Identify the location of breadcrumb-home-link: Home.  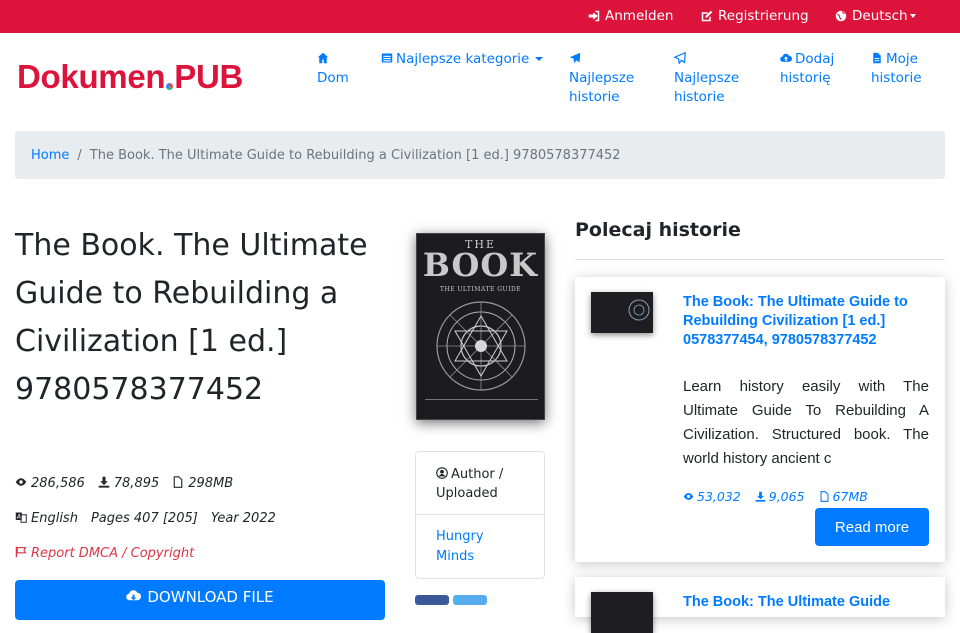
(50, 155).